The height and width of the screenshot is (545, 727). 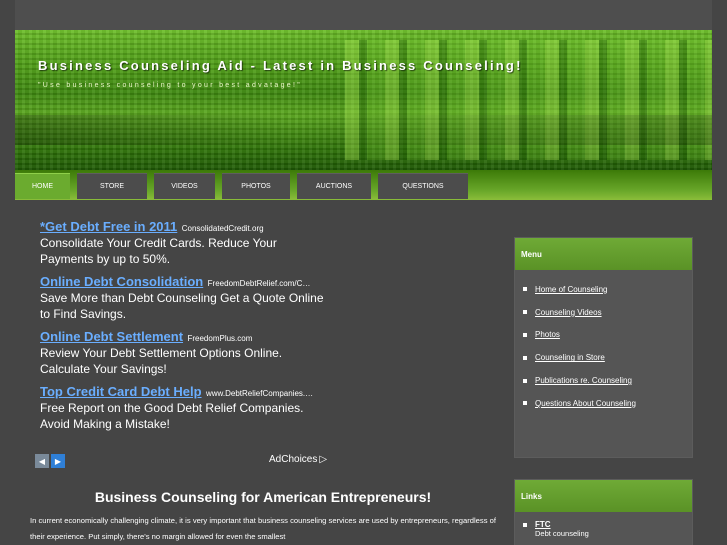 I want to click on sidebar-link-item: FTC Debt counseling, so click(x=607, y=529).